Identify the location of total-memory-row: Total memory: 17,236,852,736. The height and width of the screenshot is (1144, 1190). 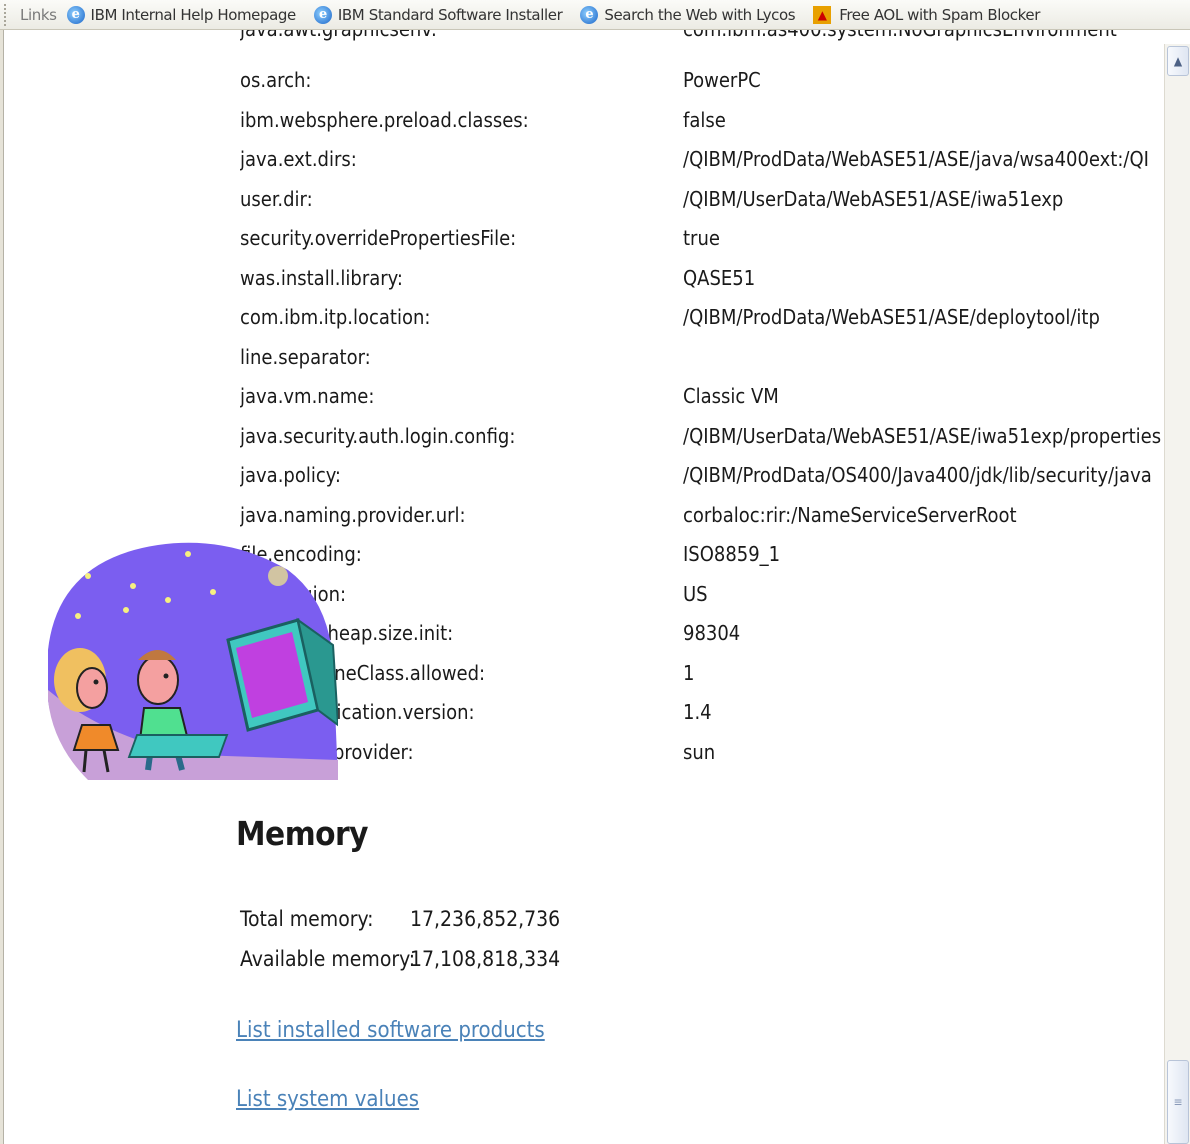
(400, 919).